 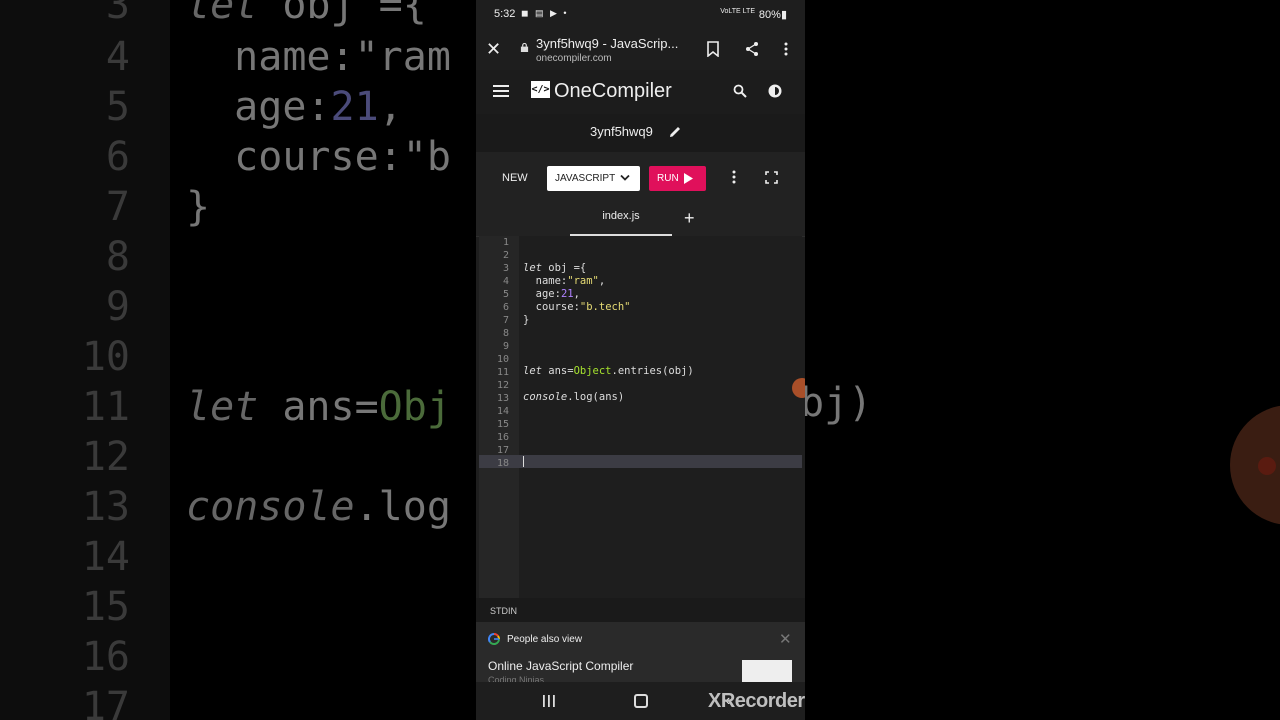 I want to click on line-number: 5, so click(x=505, y=294).